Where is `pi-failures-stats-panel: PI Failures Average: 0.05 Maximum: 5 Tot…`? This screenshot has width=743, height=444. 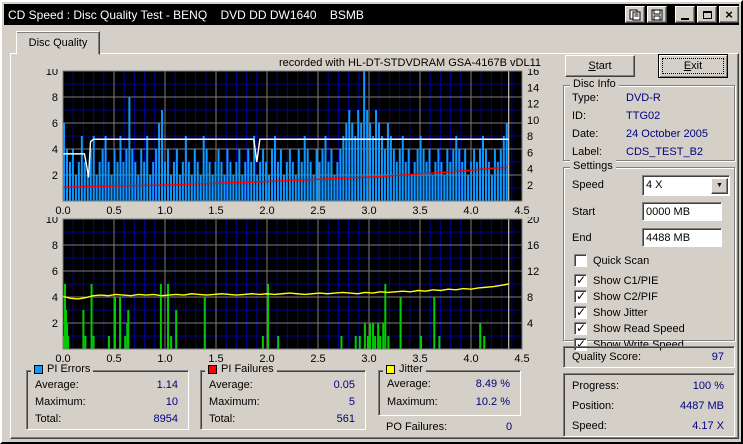 pi-failures-stats-panel: PI Failures Average: 0.05 Maximum: 5 Tot… is located at coordinates (283, 396).